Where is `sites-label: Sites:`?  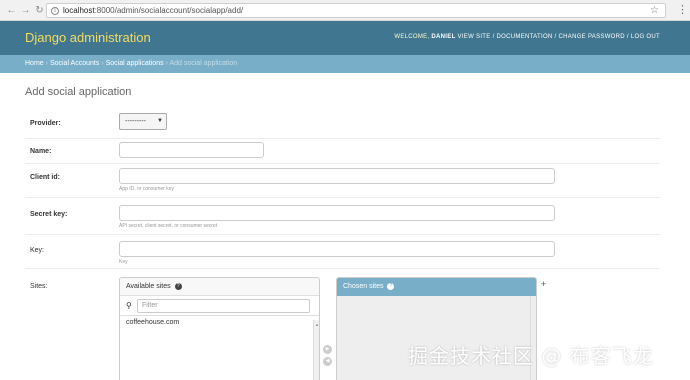
sites-label: Sites: is located at coordinates (39, 286).